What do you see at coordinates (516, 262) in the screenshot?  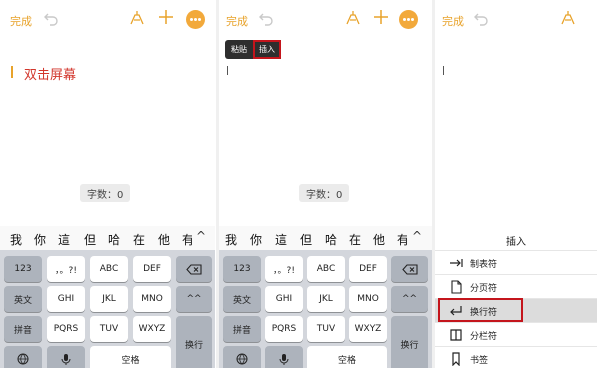 I see `insert-tab-row: 制表符` at bounding box center [516, 262].